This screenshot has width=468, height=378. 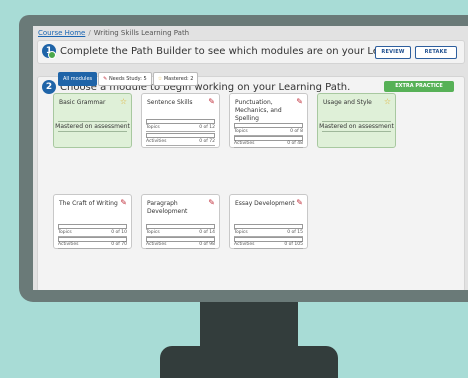 I want to click on module-card-basic-grammar: Basic Grammar ☆ Mastered on assessment, so click(x=92, y=120).